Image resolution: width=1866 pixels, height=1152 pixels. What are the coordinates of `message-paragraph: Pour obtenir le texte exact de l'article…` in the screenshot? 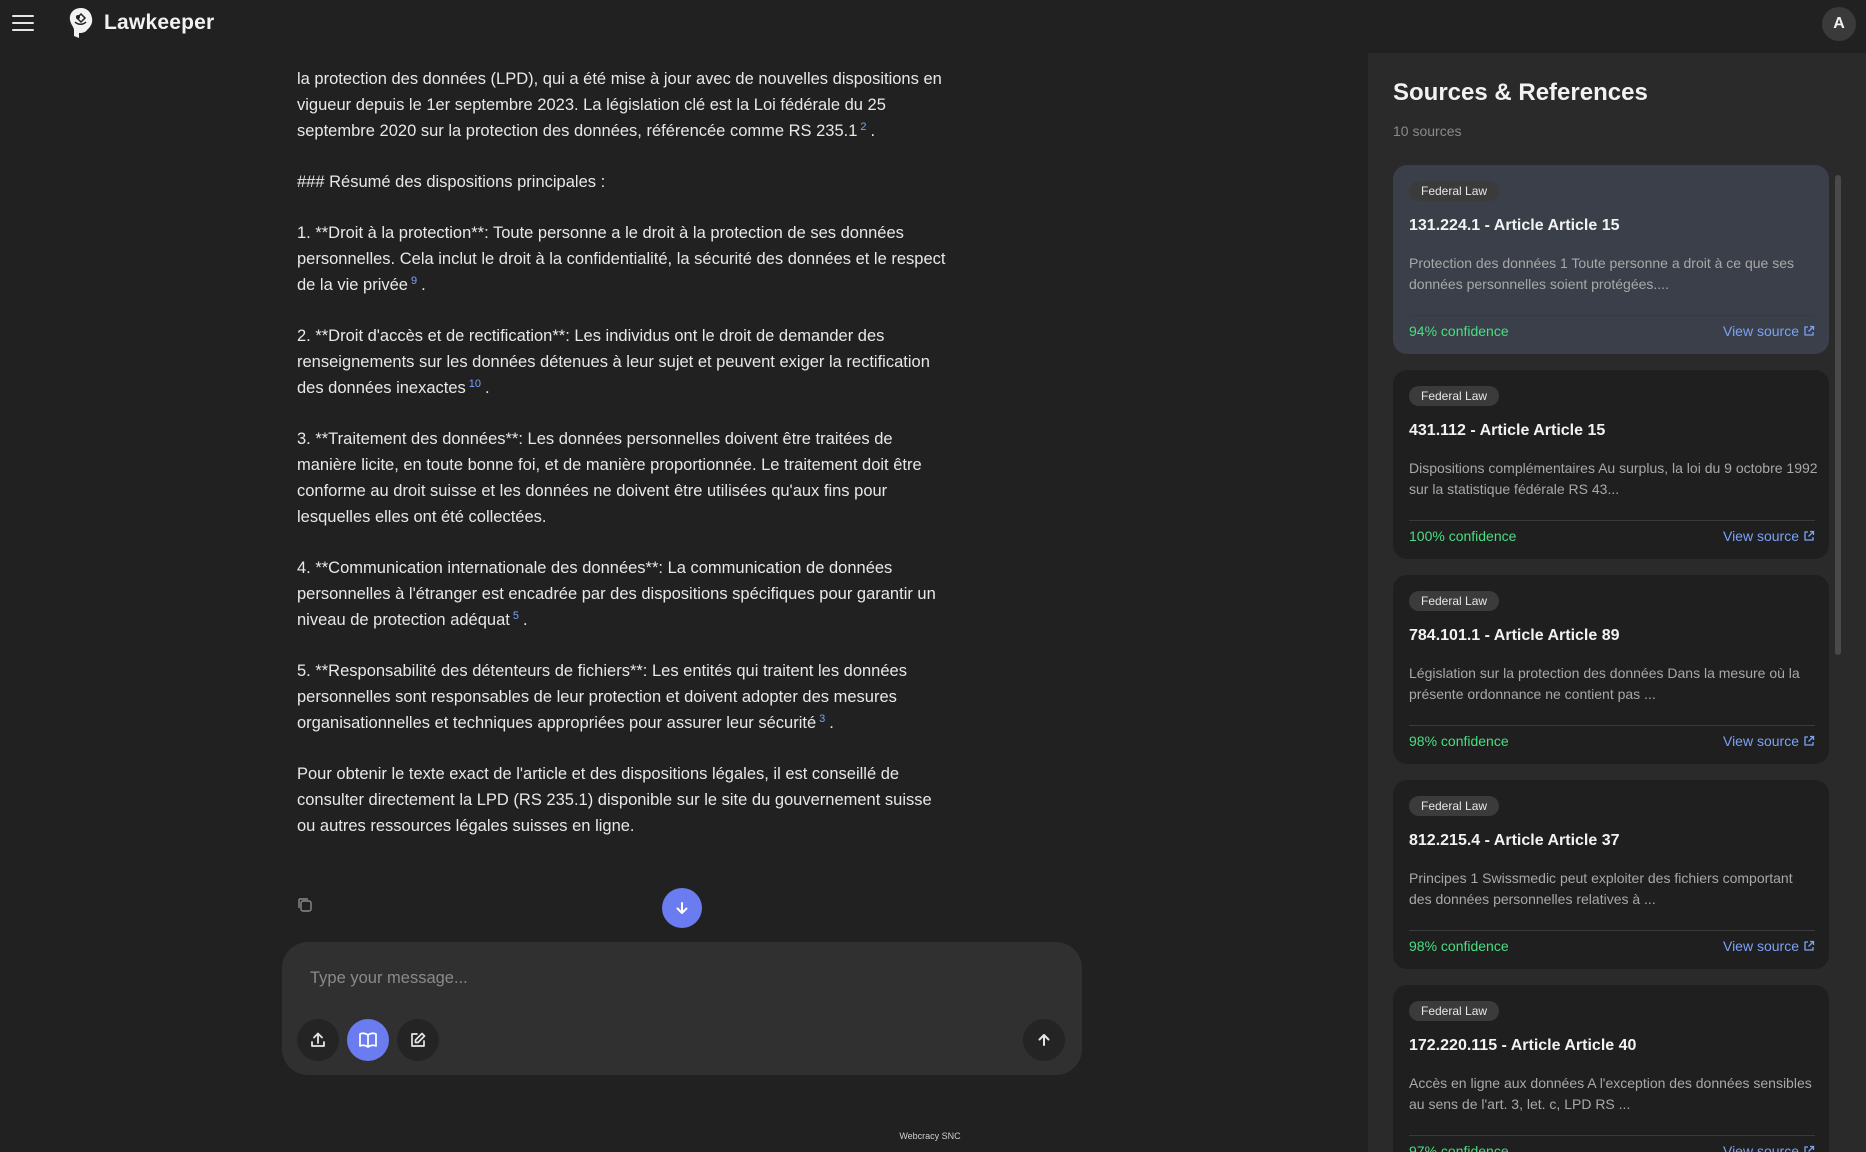 It's located at (622, 800).